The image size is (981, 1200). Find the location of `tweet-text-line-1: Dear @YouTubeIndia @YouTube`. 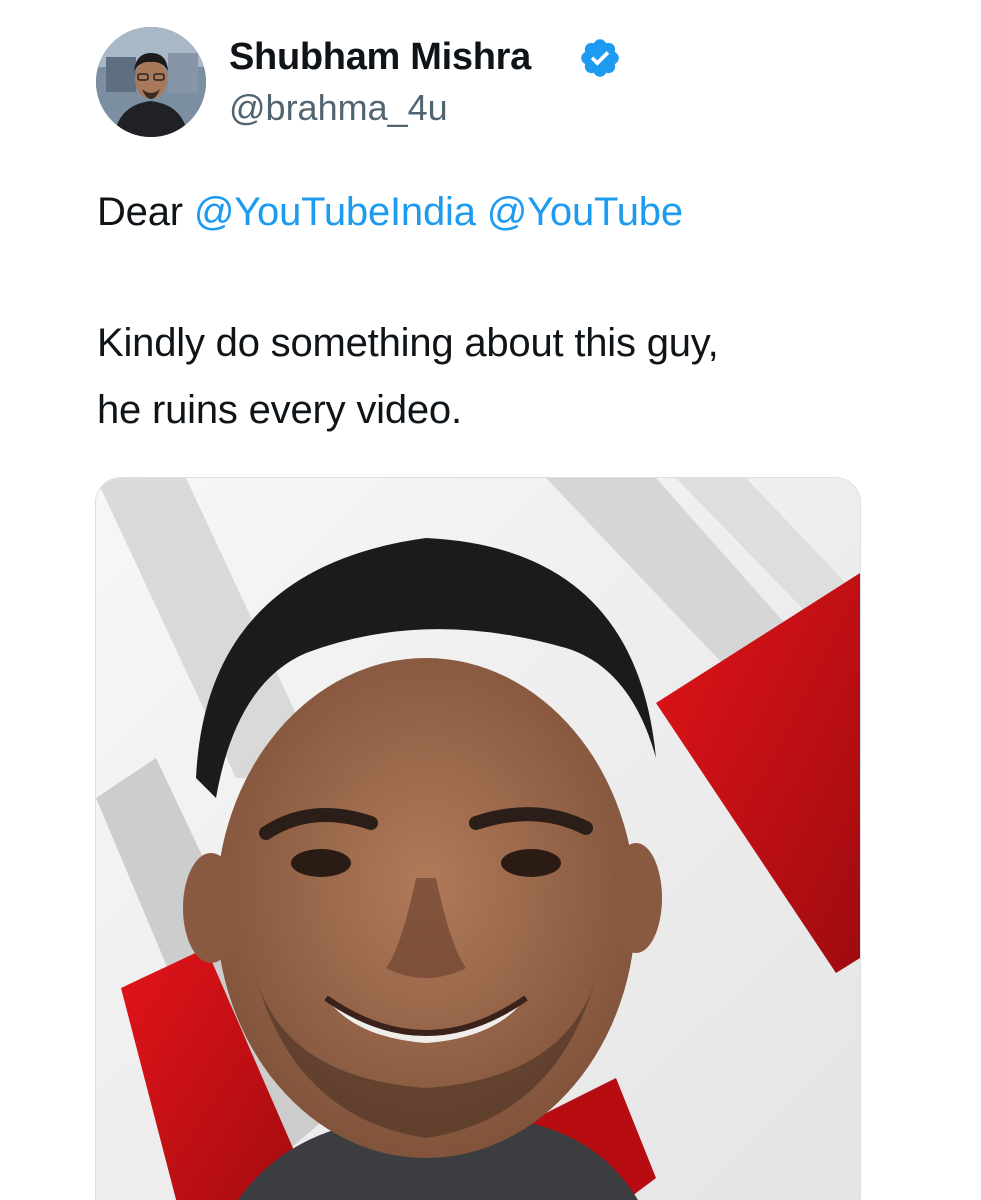

tweet-text-line-1: Dear @YouTubeIndia @YouTube is located at coordinates (390, 212).